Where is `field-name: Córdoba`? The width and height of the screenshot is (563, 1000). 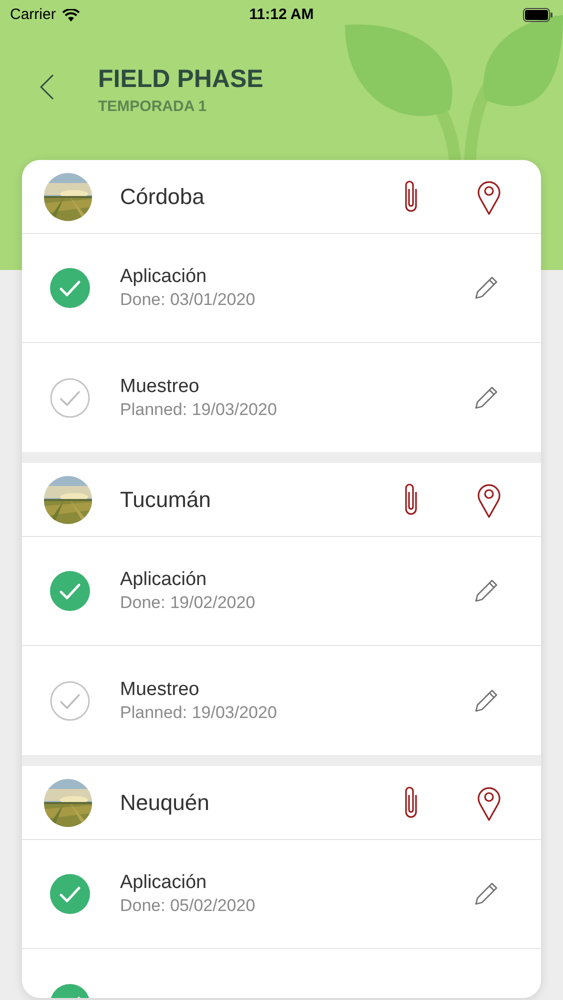
field-name: Córdoba is located at coordinates (162, 196).